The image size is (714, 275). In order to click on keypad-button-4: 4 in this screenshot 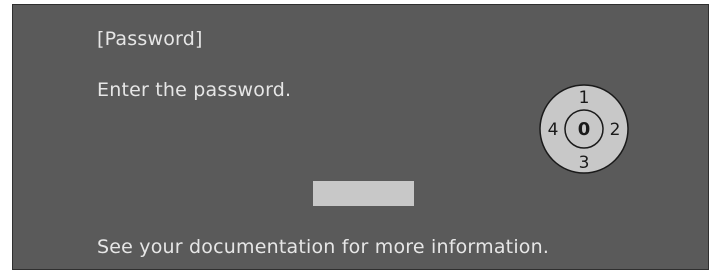, I will do `click(553, 130)`.